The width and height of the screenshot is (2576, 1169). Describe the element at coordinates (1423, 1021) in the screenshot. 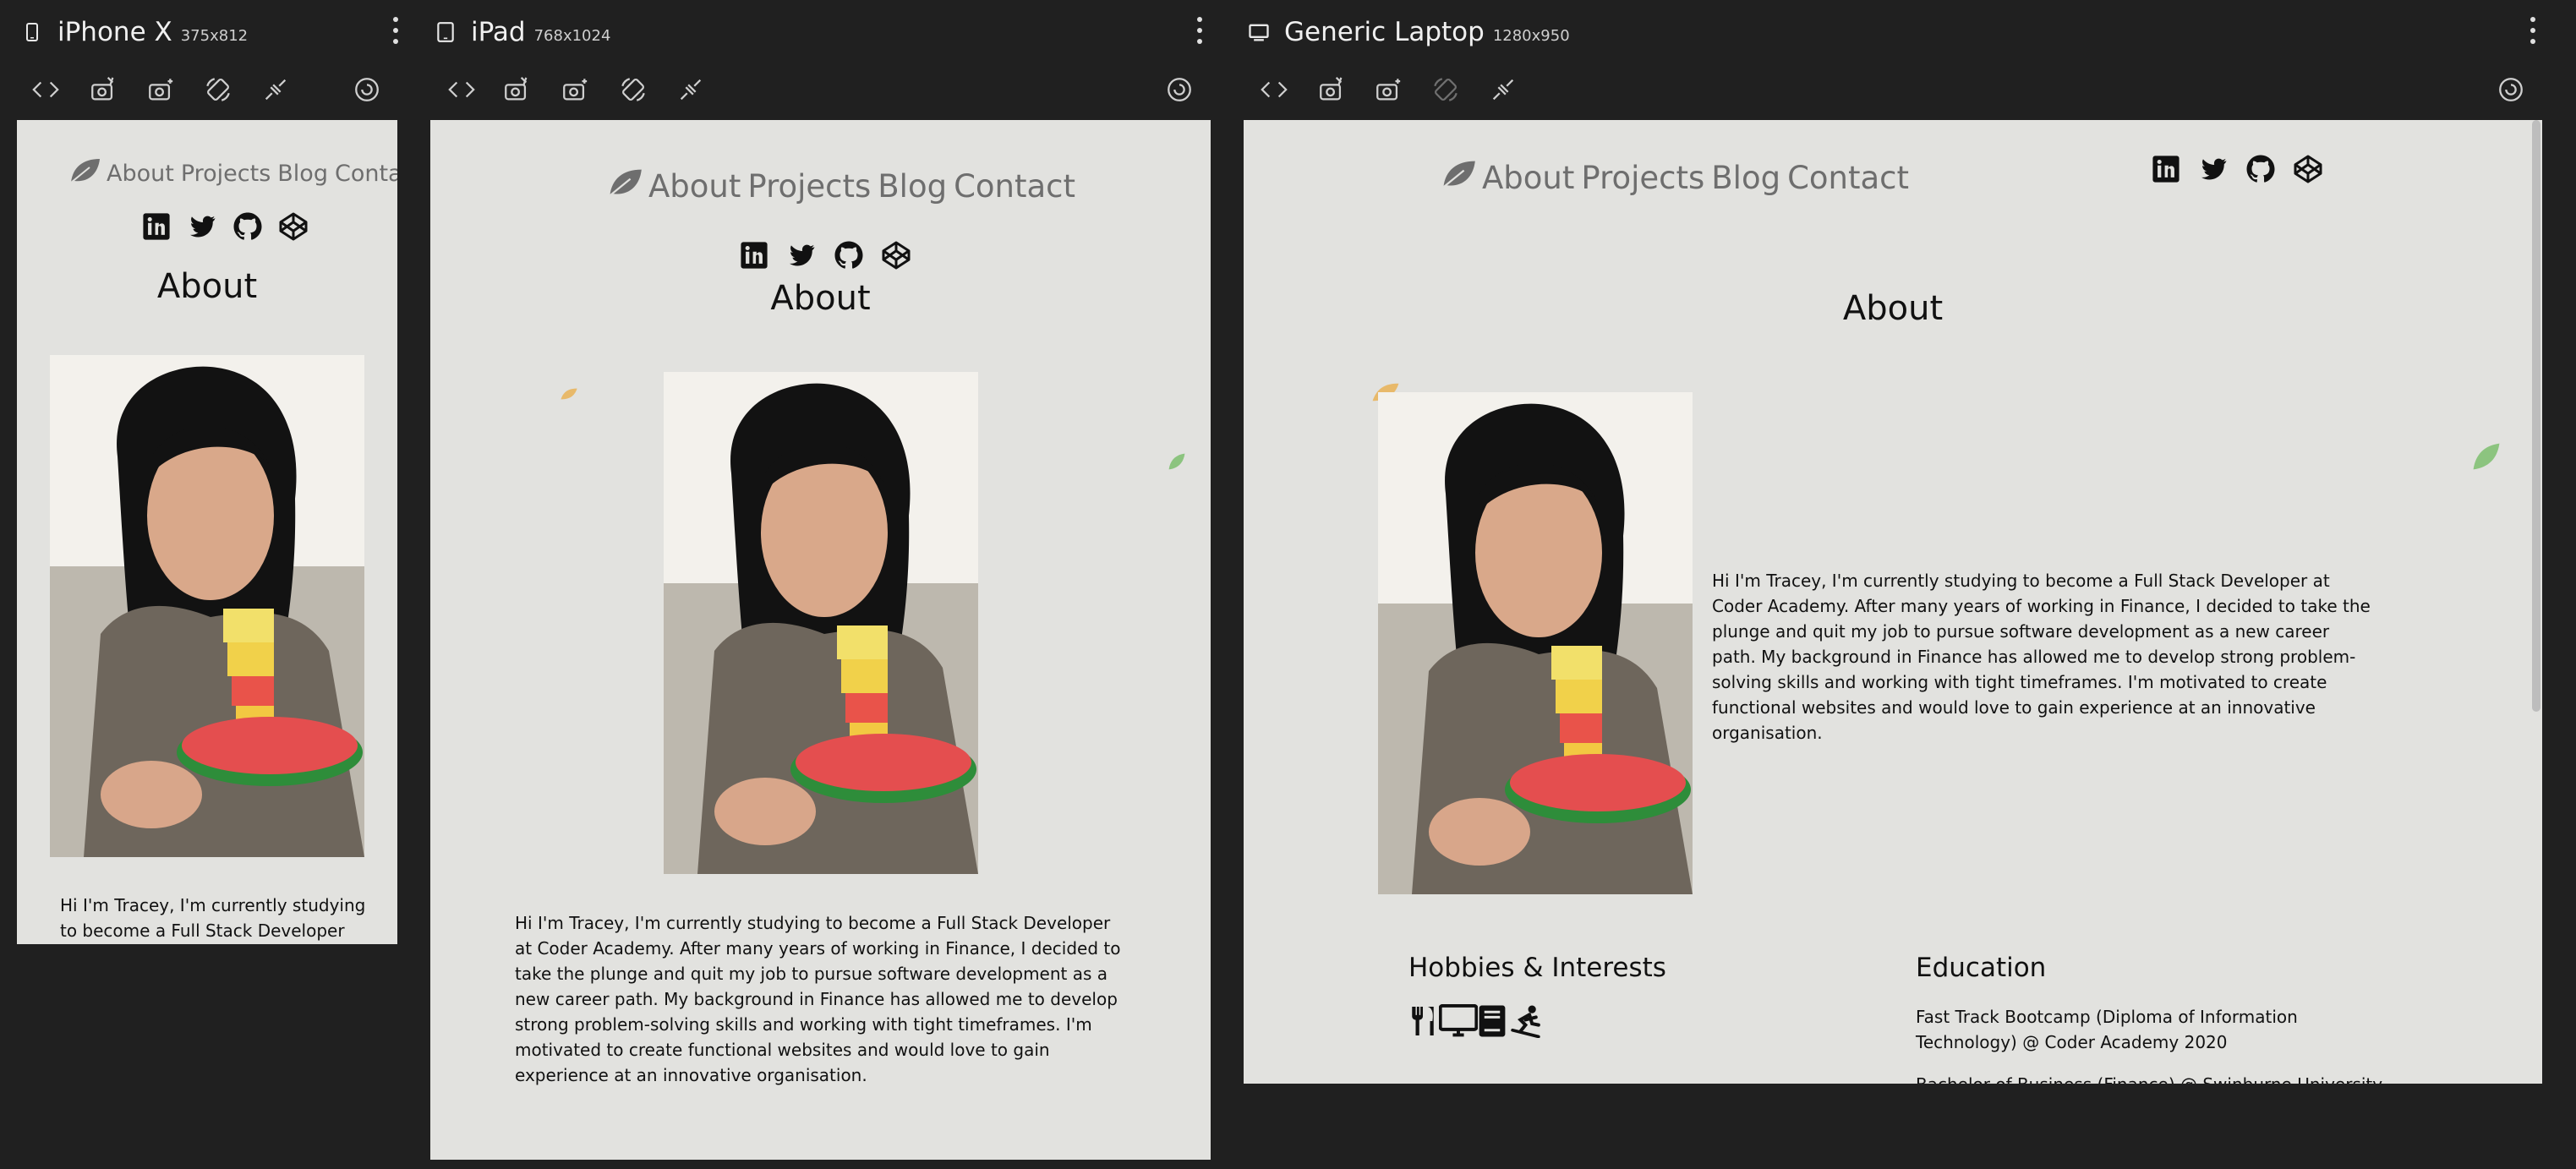

I see `cutlery-icon` at that location.